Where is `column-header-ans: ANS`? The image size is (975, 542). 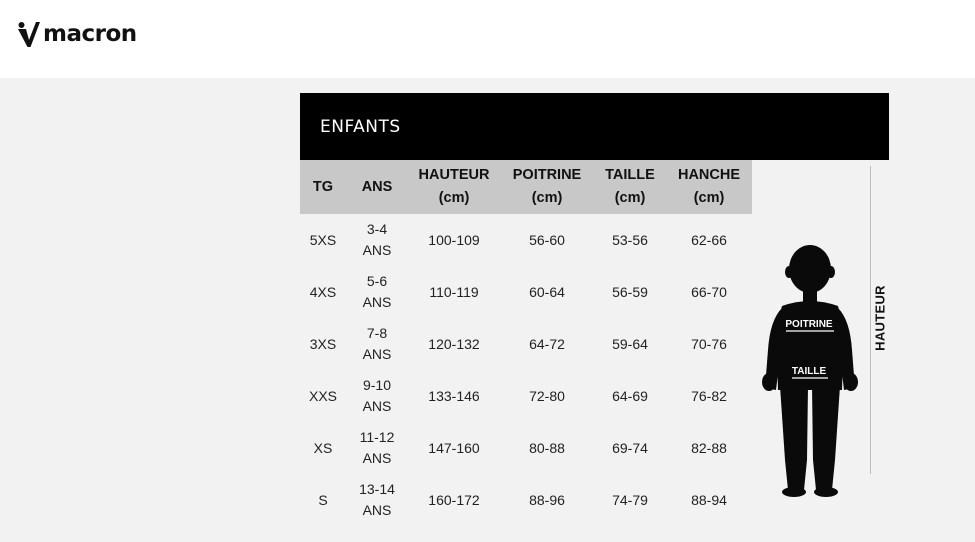 column-header-ans: ANS is located at coordinates (377, 187).